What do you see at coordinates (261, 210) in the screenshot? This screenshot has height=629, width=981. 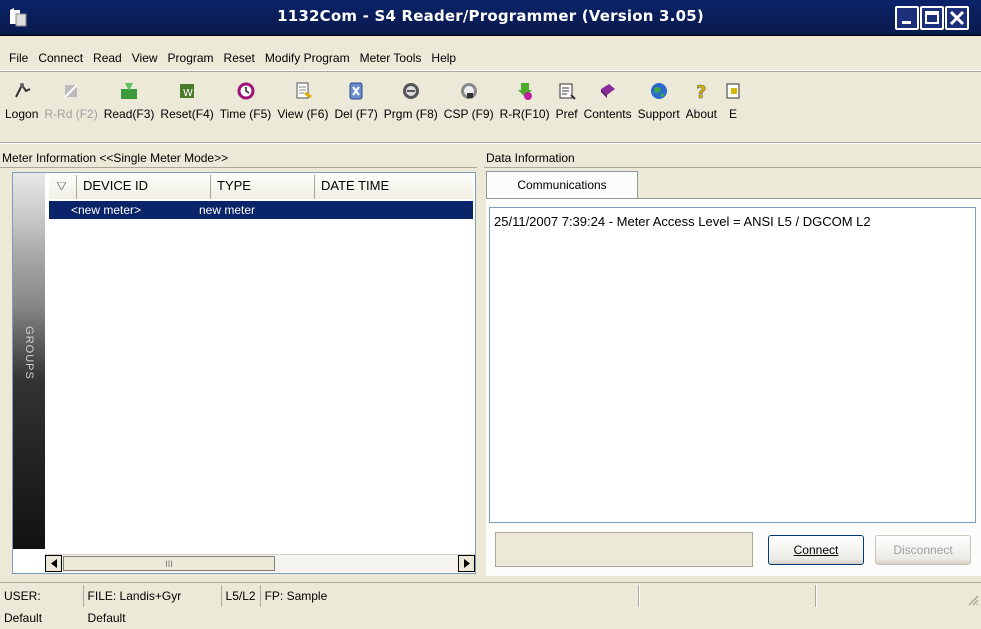 I see `table-row: <new meter> new meter` at bounding box center [261, 210].